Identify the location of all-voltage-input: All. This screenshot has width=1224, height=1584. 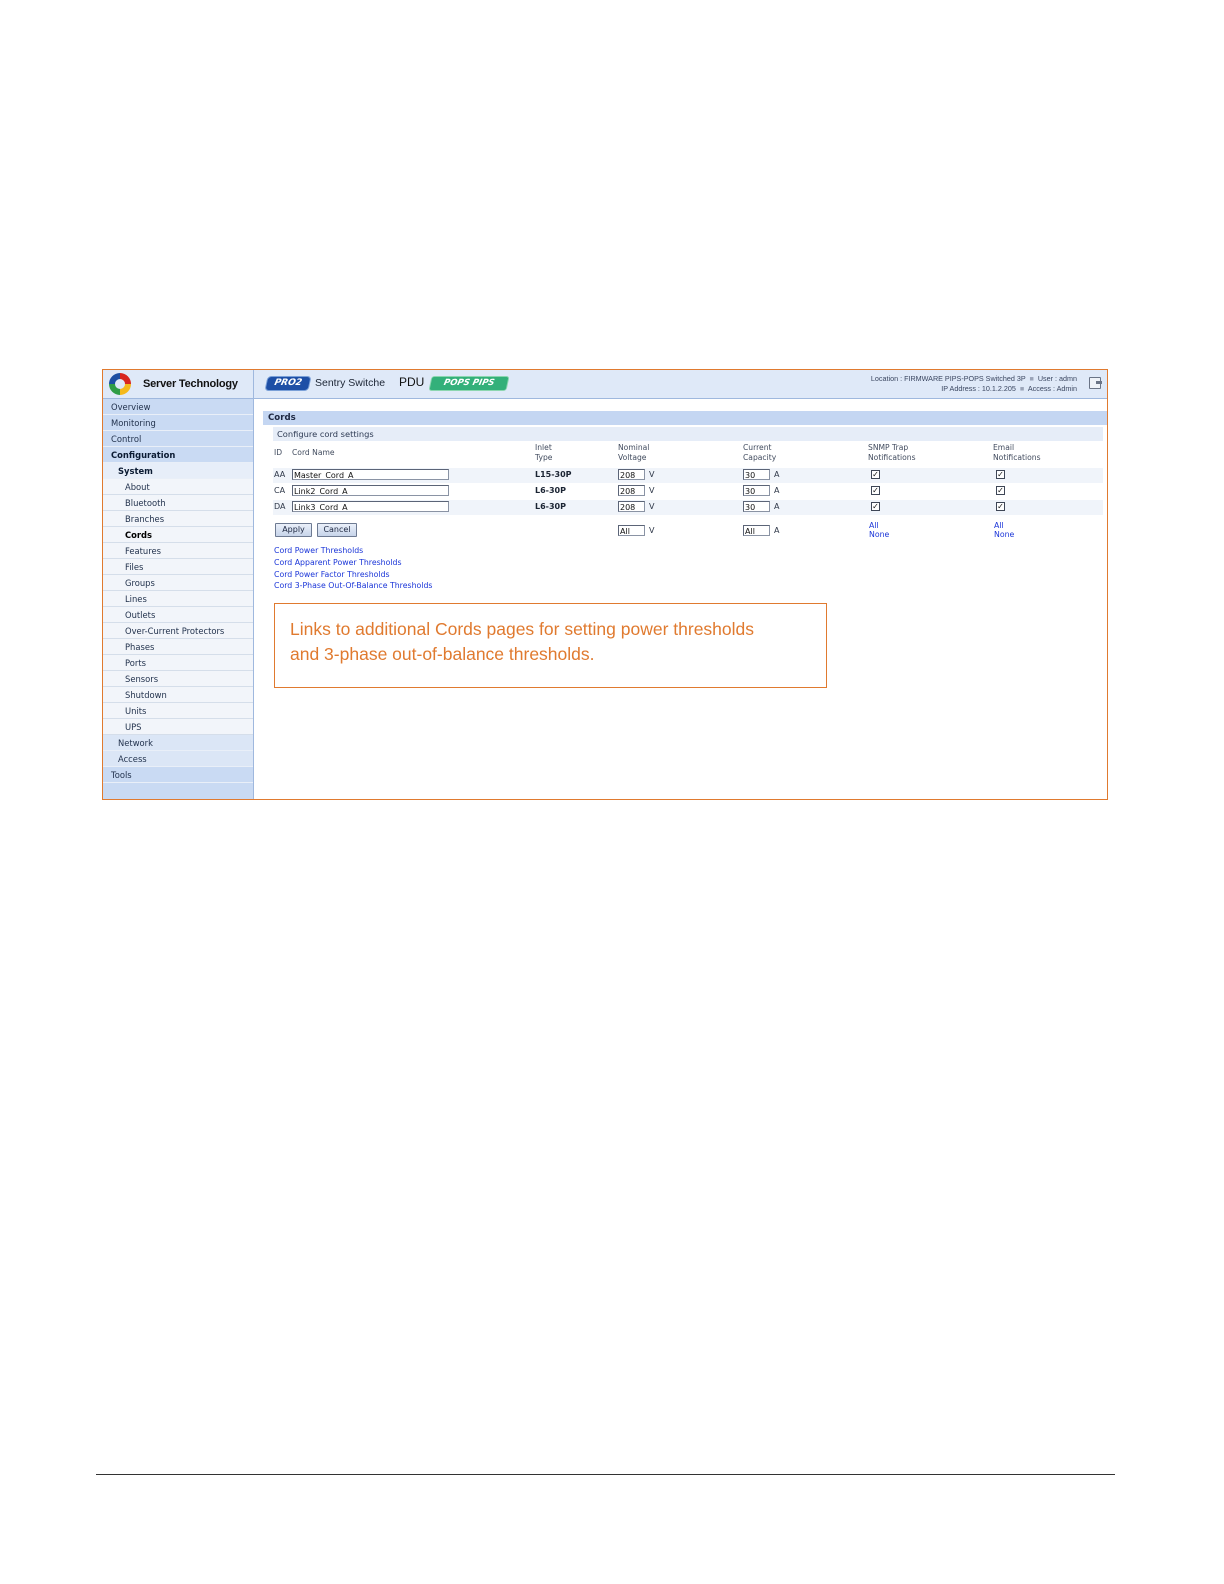
(631, 530).